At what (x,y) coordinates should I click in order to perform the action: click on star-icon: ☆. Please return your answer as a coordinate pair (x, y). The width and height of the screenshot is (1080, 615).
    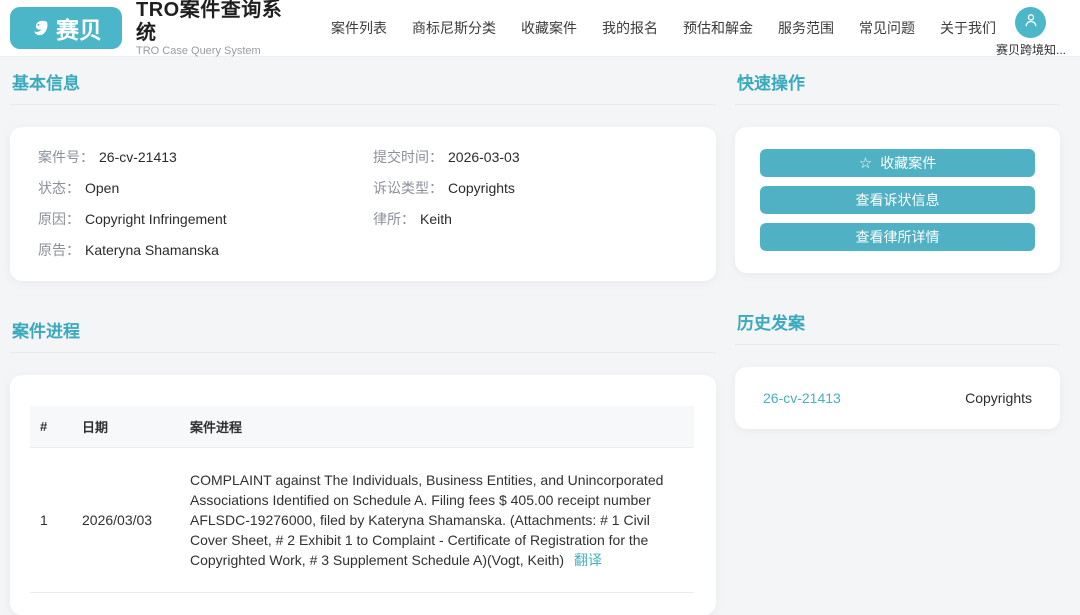
    Looking at the image, I should click on (865, 163).